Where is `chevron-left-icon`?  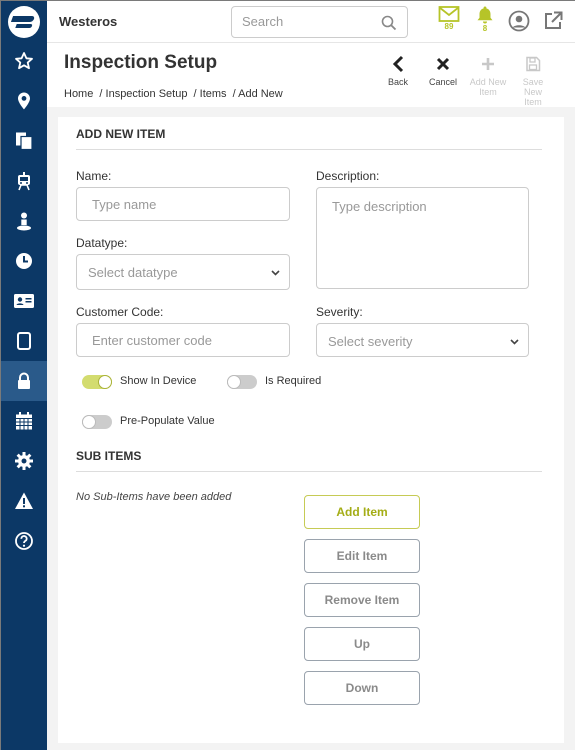 chevron-left-icon is located at coordinates (398, 64).